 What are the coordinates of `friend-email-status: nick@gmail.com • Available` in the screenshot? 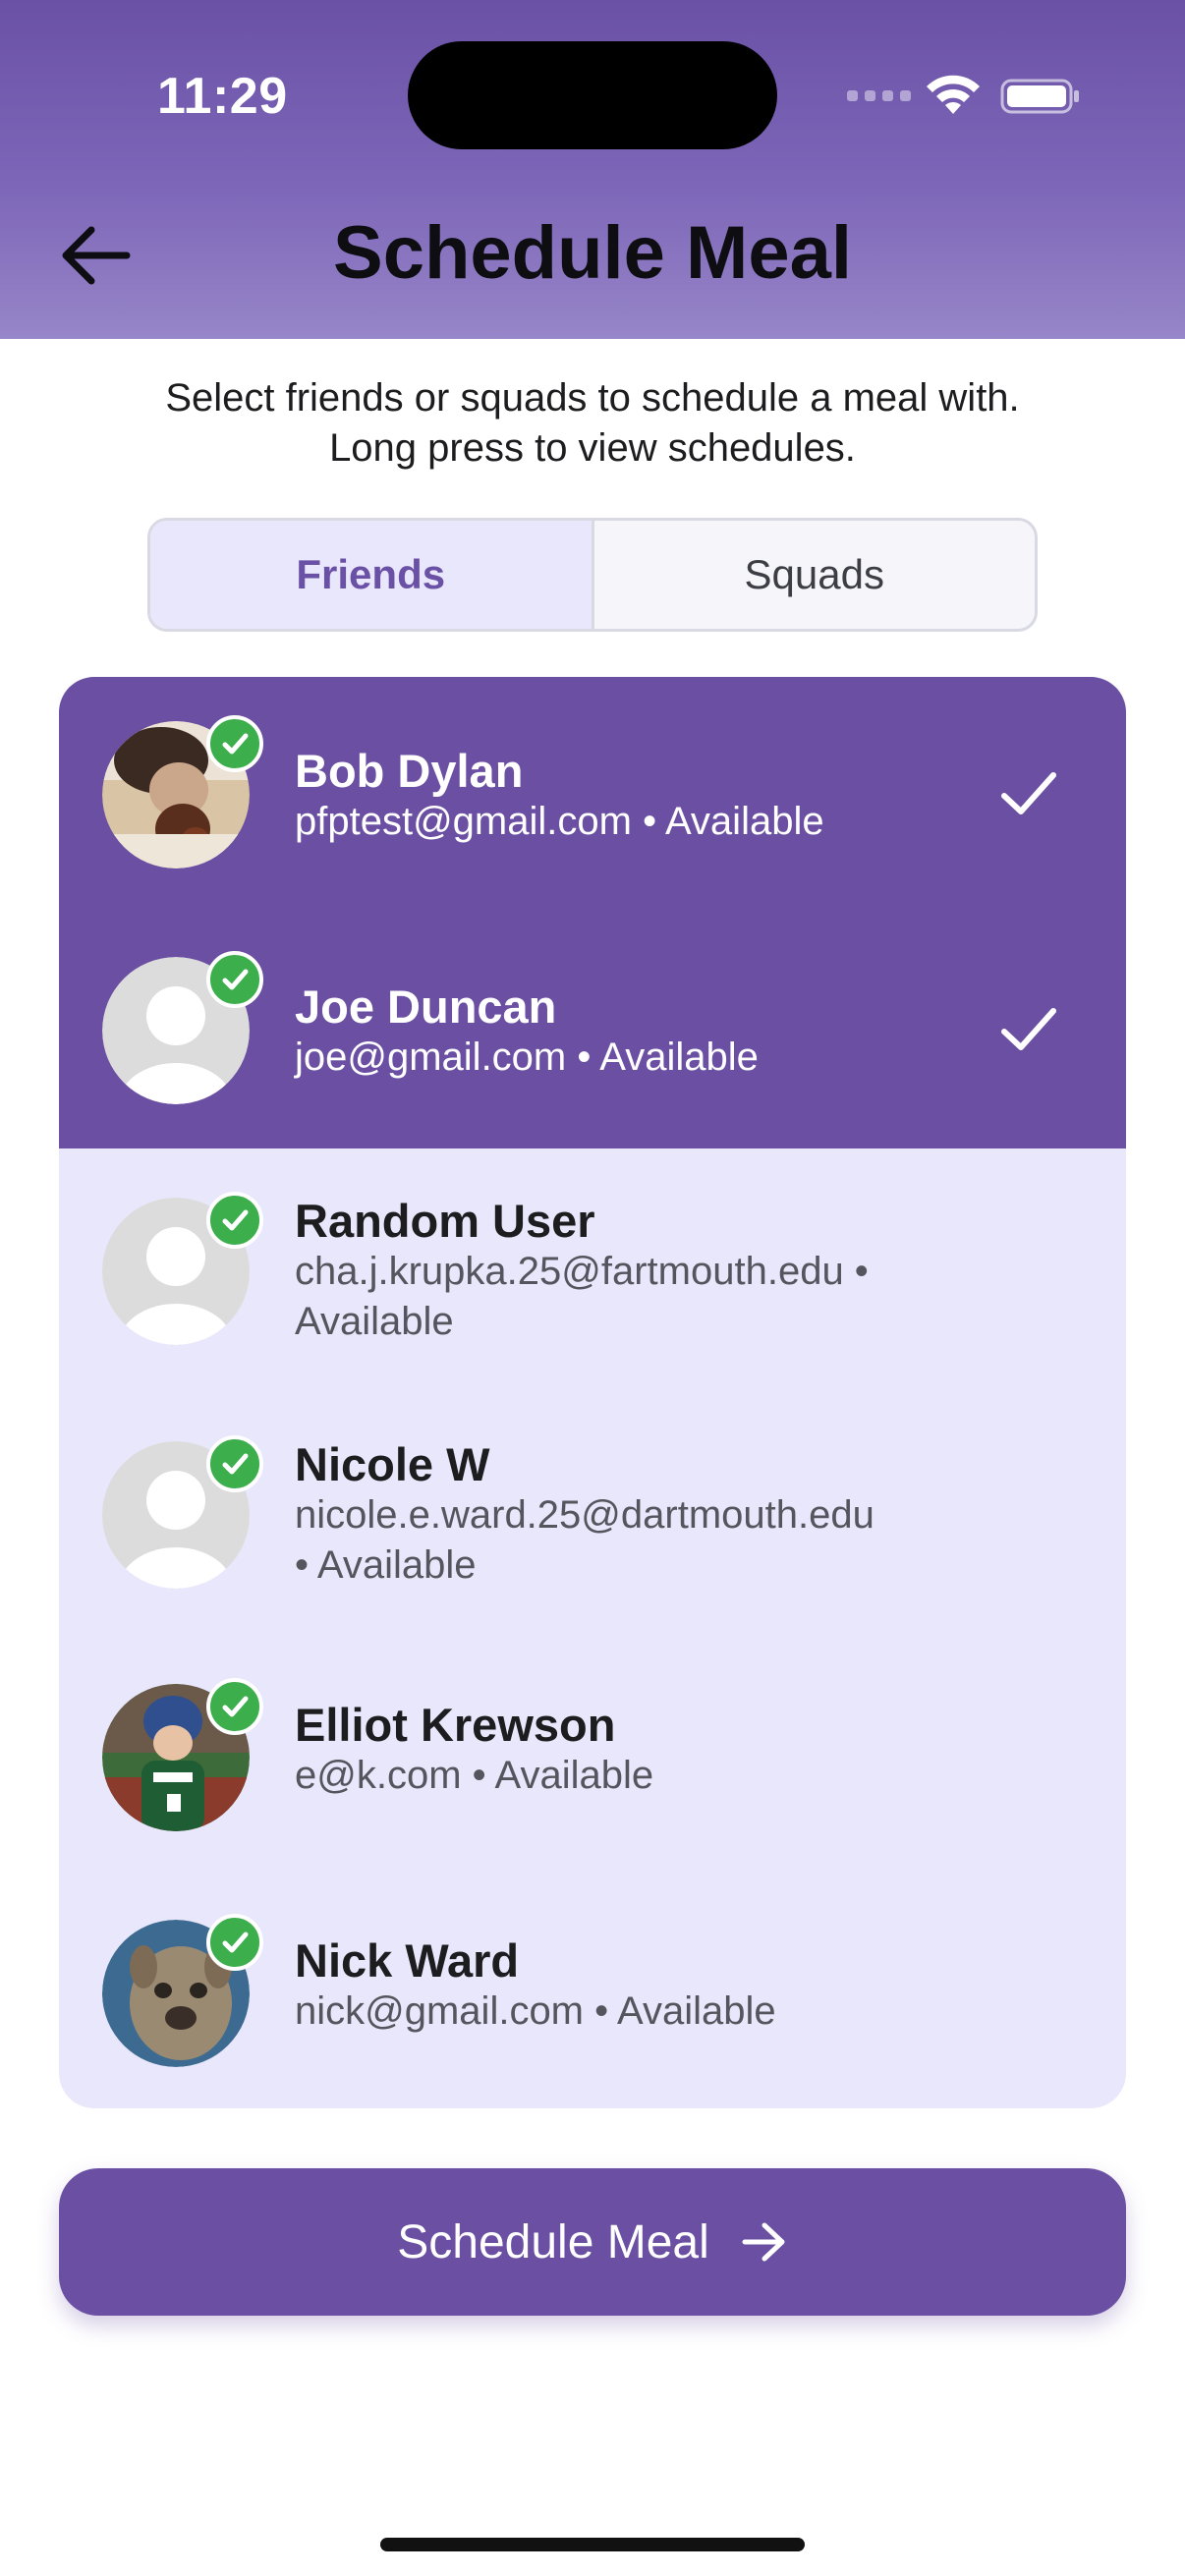 It's located at (536, 2011).